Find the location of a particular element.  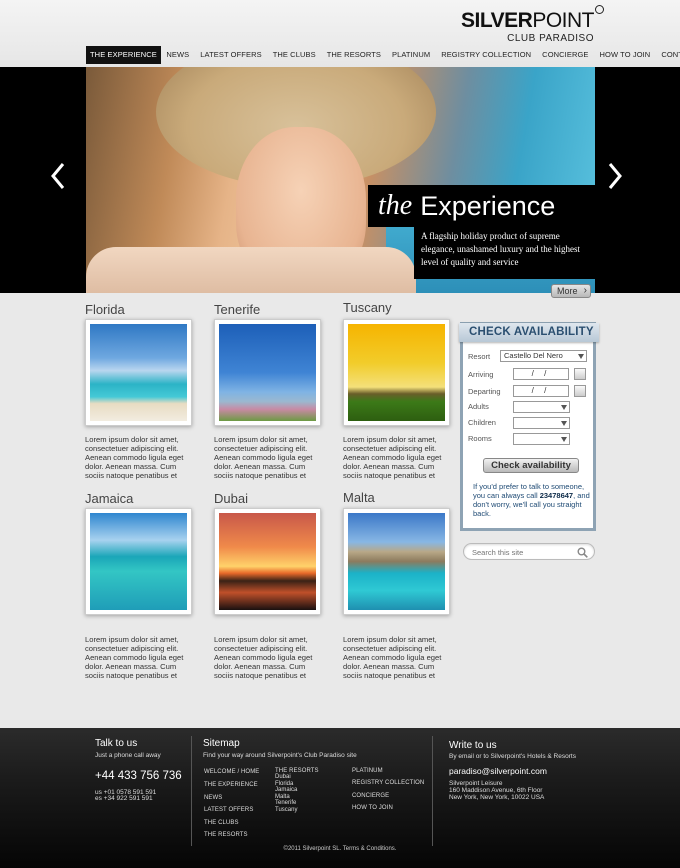

hero-more-label: More is located at coordinates (567, 291).